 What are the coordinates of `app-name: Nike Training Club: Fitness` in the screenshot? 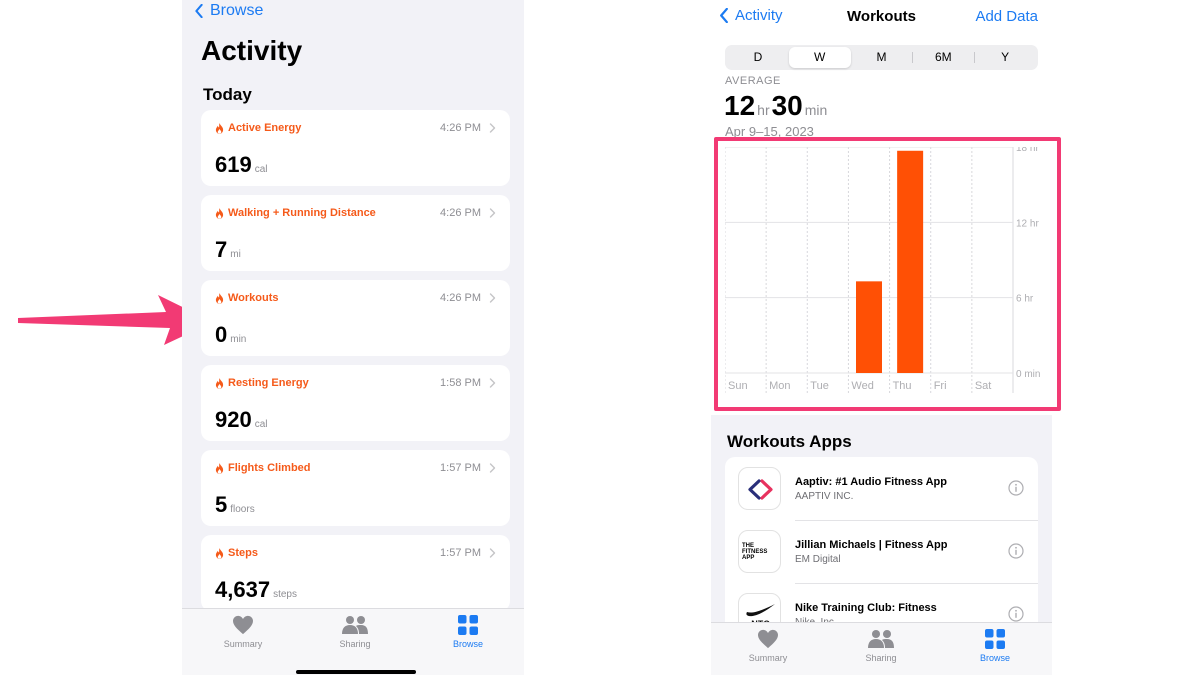 It's located at (866, 608).